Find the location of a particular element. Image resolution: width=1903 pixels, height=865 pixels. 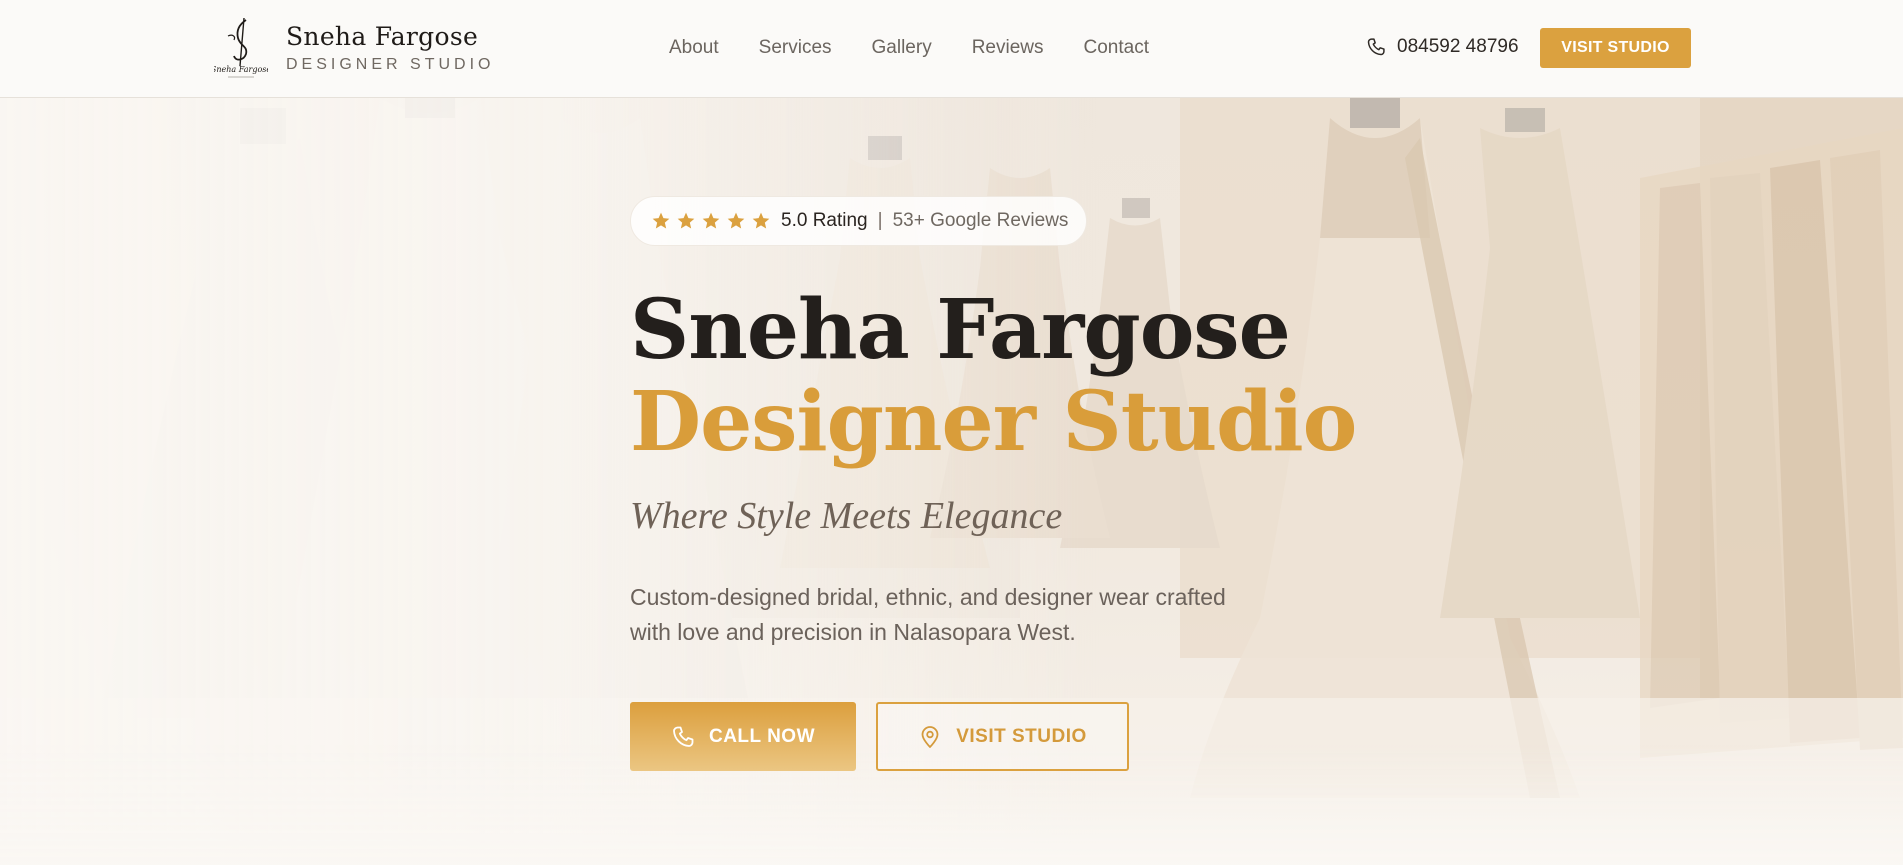

header-visit-studio-button: VISIT STUDIO is located at coordinates (1615, 48).